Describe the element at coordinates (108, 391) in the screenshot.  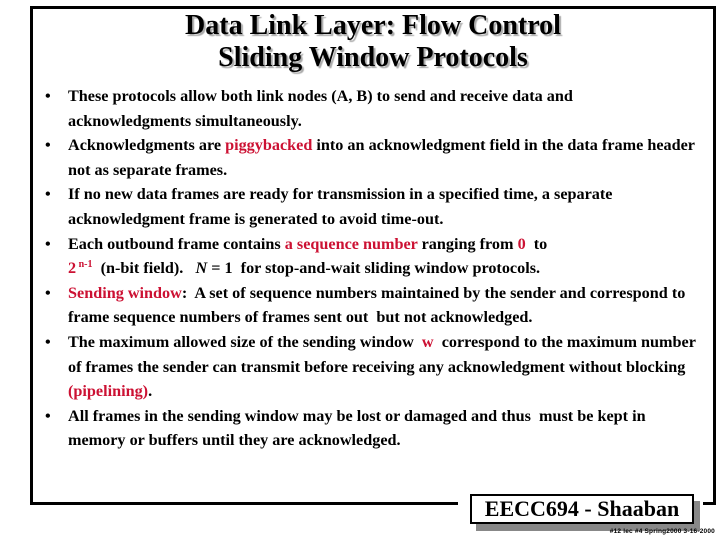
I see `highlighted-term: (pipelining)` at that location.